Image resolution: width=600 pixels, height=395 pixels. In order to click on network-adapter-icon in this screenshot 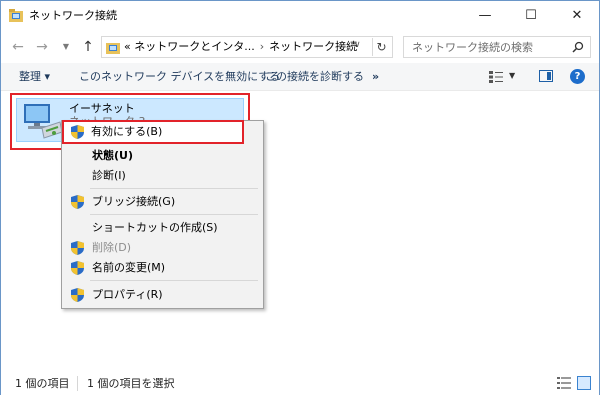, I will do `click(43, 121)`.